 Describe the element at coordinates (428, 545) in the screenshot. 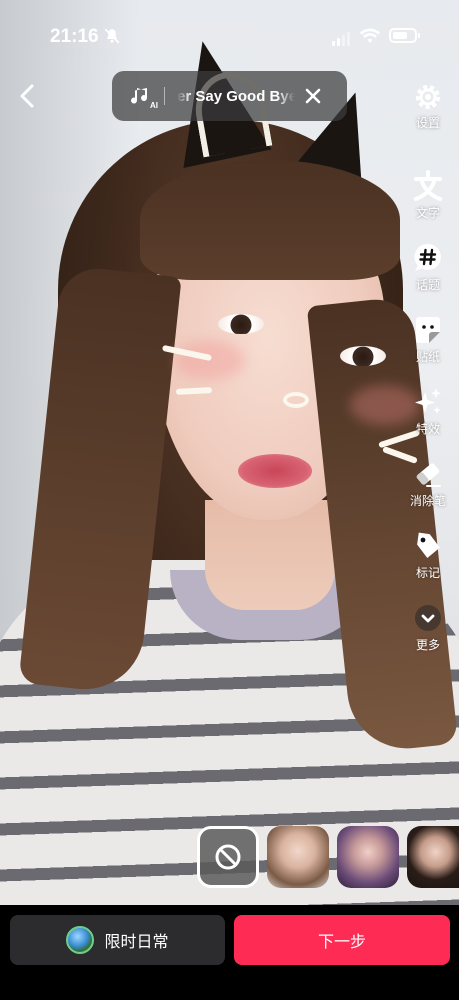

I see `tag-icon` at that location.